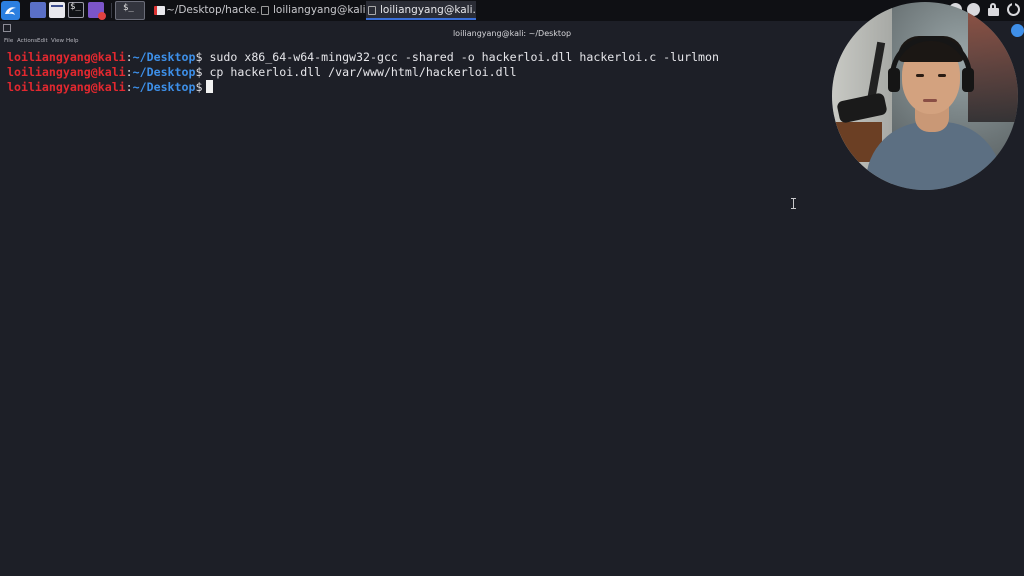 This screenshot has width=1024, height=576. What do you see at coordinates (920, 75) in the screenshot?
I see `presenter-eye-left` at bounding box center [920, 75].